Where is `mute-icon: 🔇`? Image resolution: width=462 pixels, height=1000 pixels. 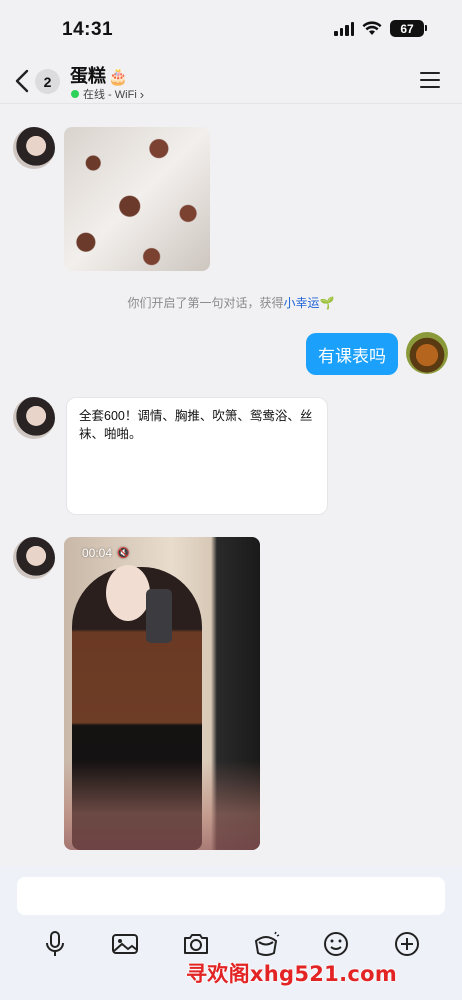
mute-icon: 🔇 is located at coordinates (123, 553).